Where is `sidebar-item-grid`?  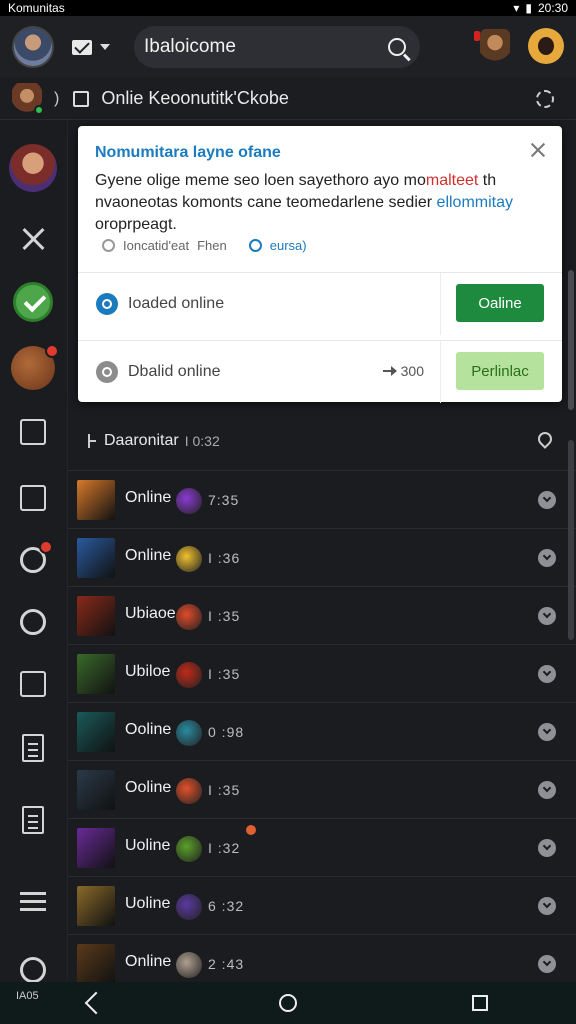
sidebar-item-grid is located at coordinates (33, 432).